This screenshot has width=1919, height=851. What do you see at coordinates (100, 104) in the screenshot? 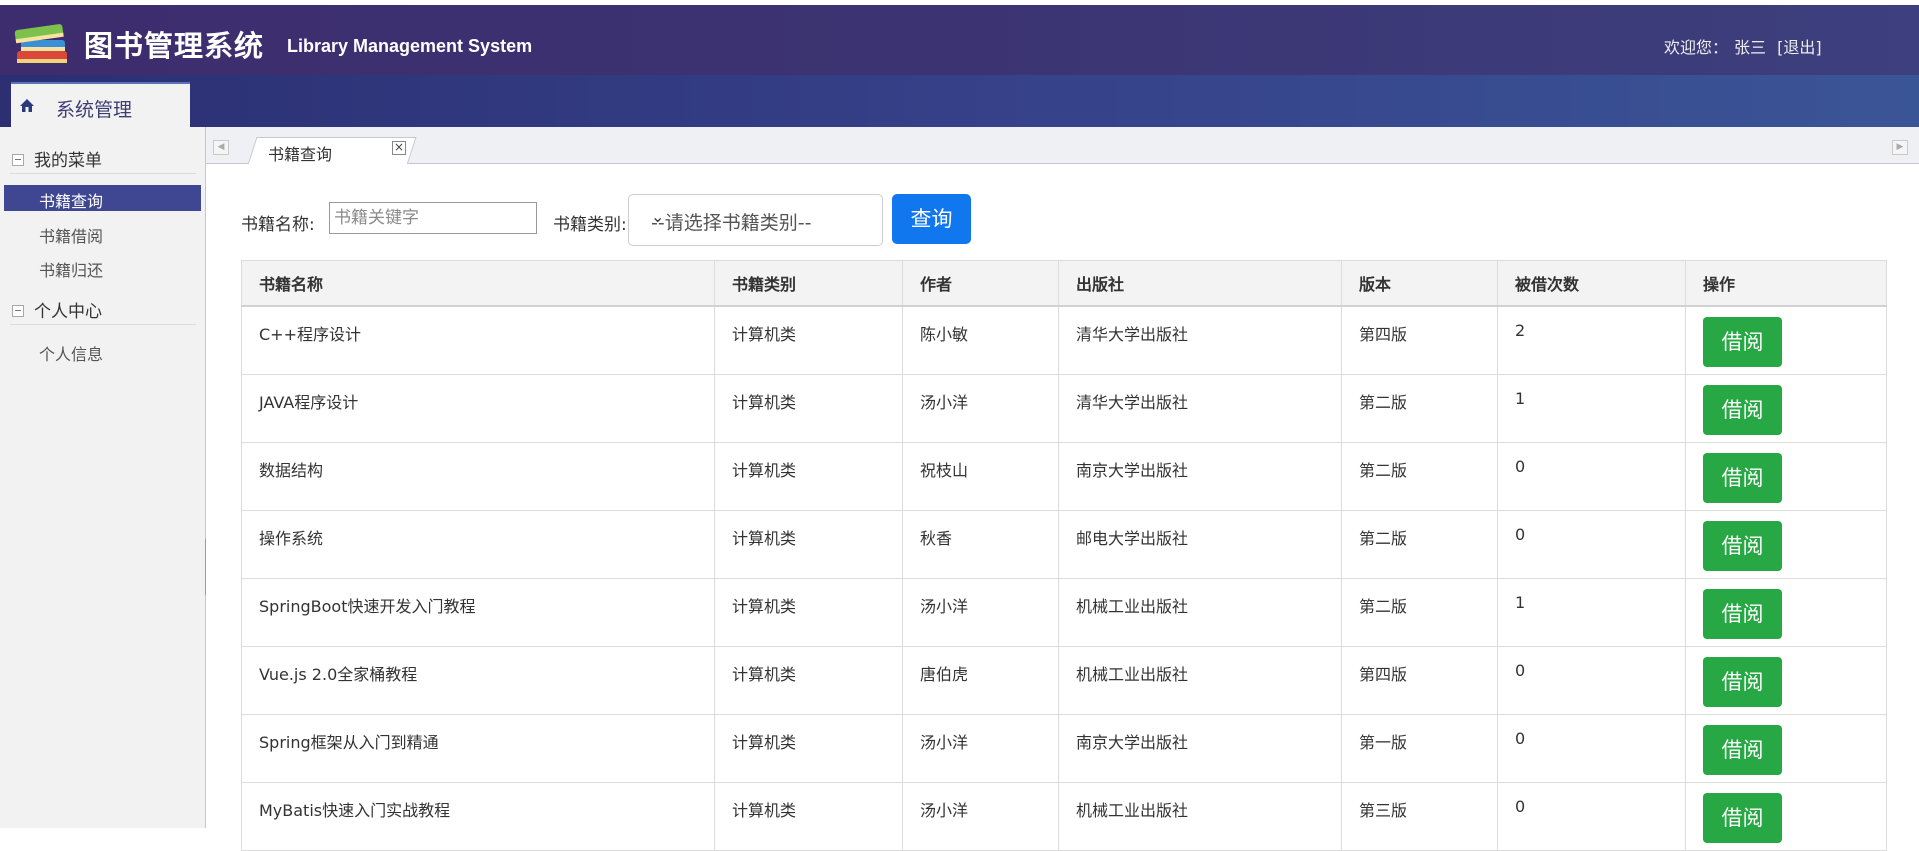
I see `nav-tab-system: 系统管理` at bounding box center [100, 104].